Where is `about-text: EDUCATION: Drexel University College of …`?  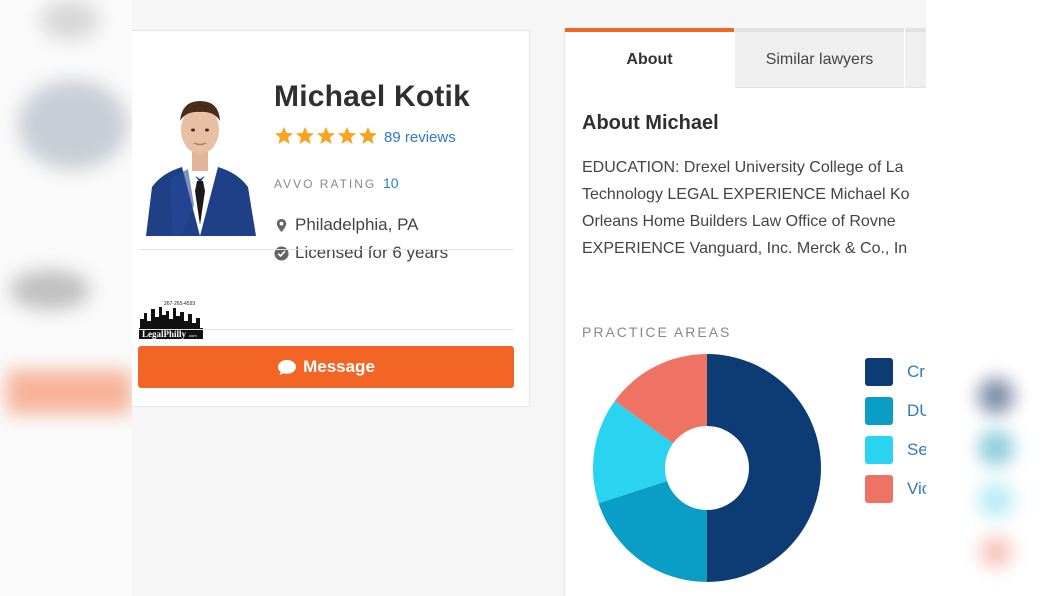
about-text: EDUCATION: Drexel University College of … is located at coordinates (746, 208).